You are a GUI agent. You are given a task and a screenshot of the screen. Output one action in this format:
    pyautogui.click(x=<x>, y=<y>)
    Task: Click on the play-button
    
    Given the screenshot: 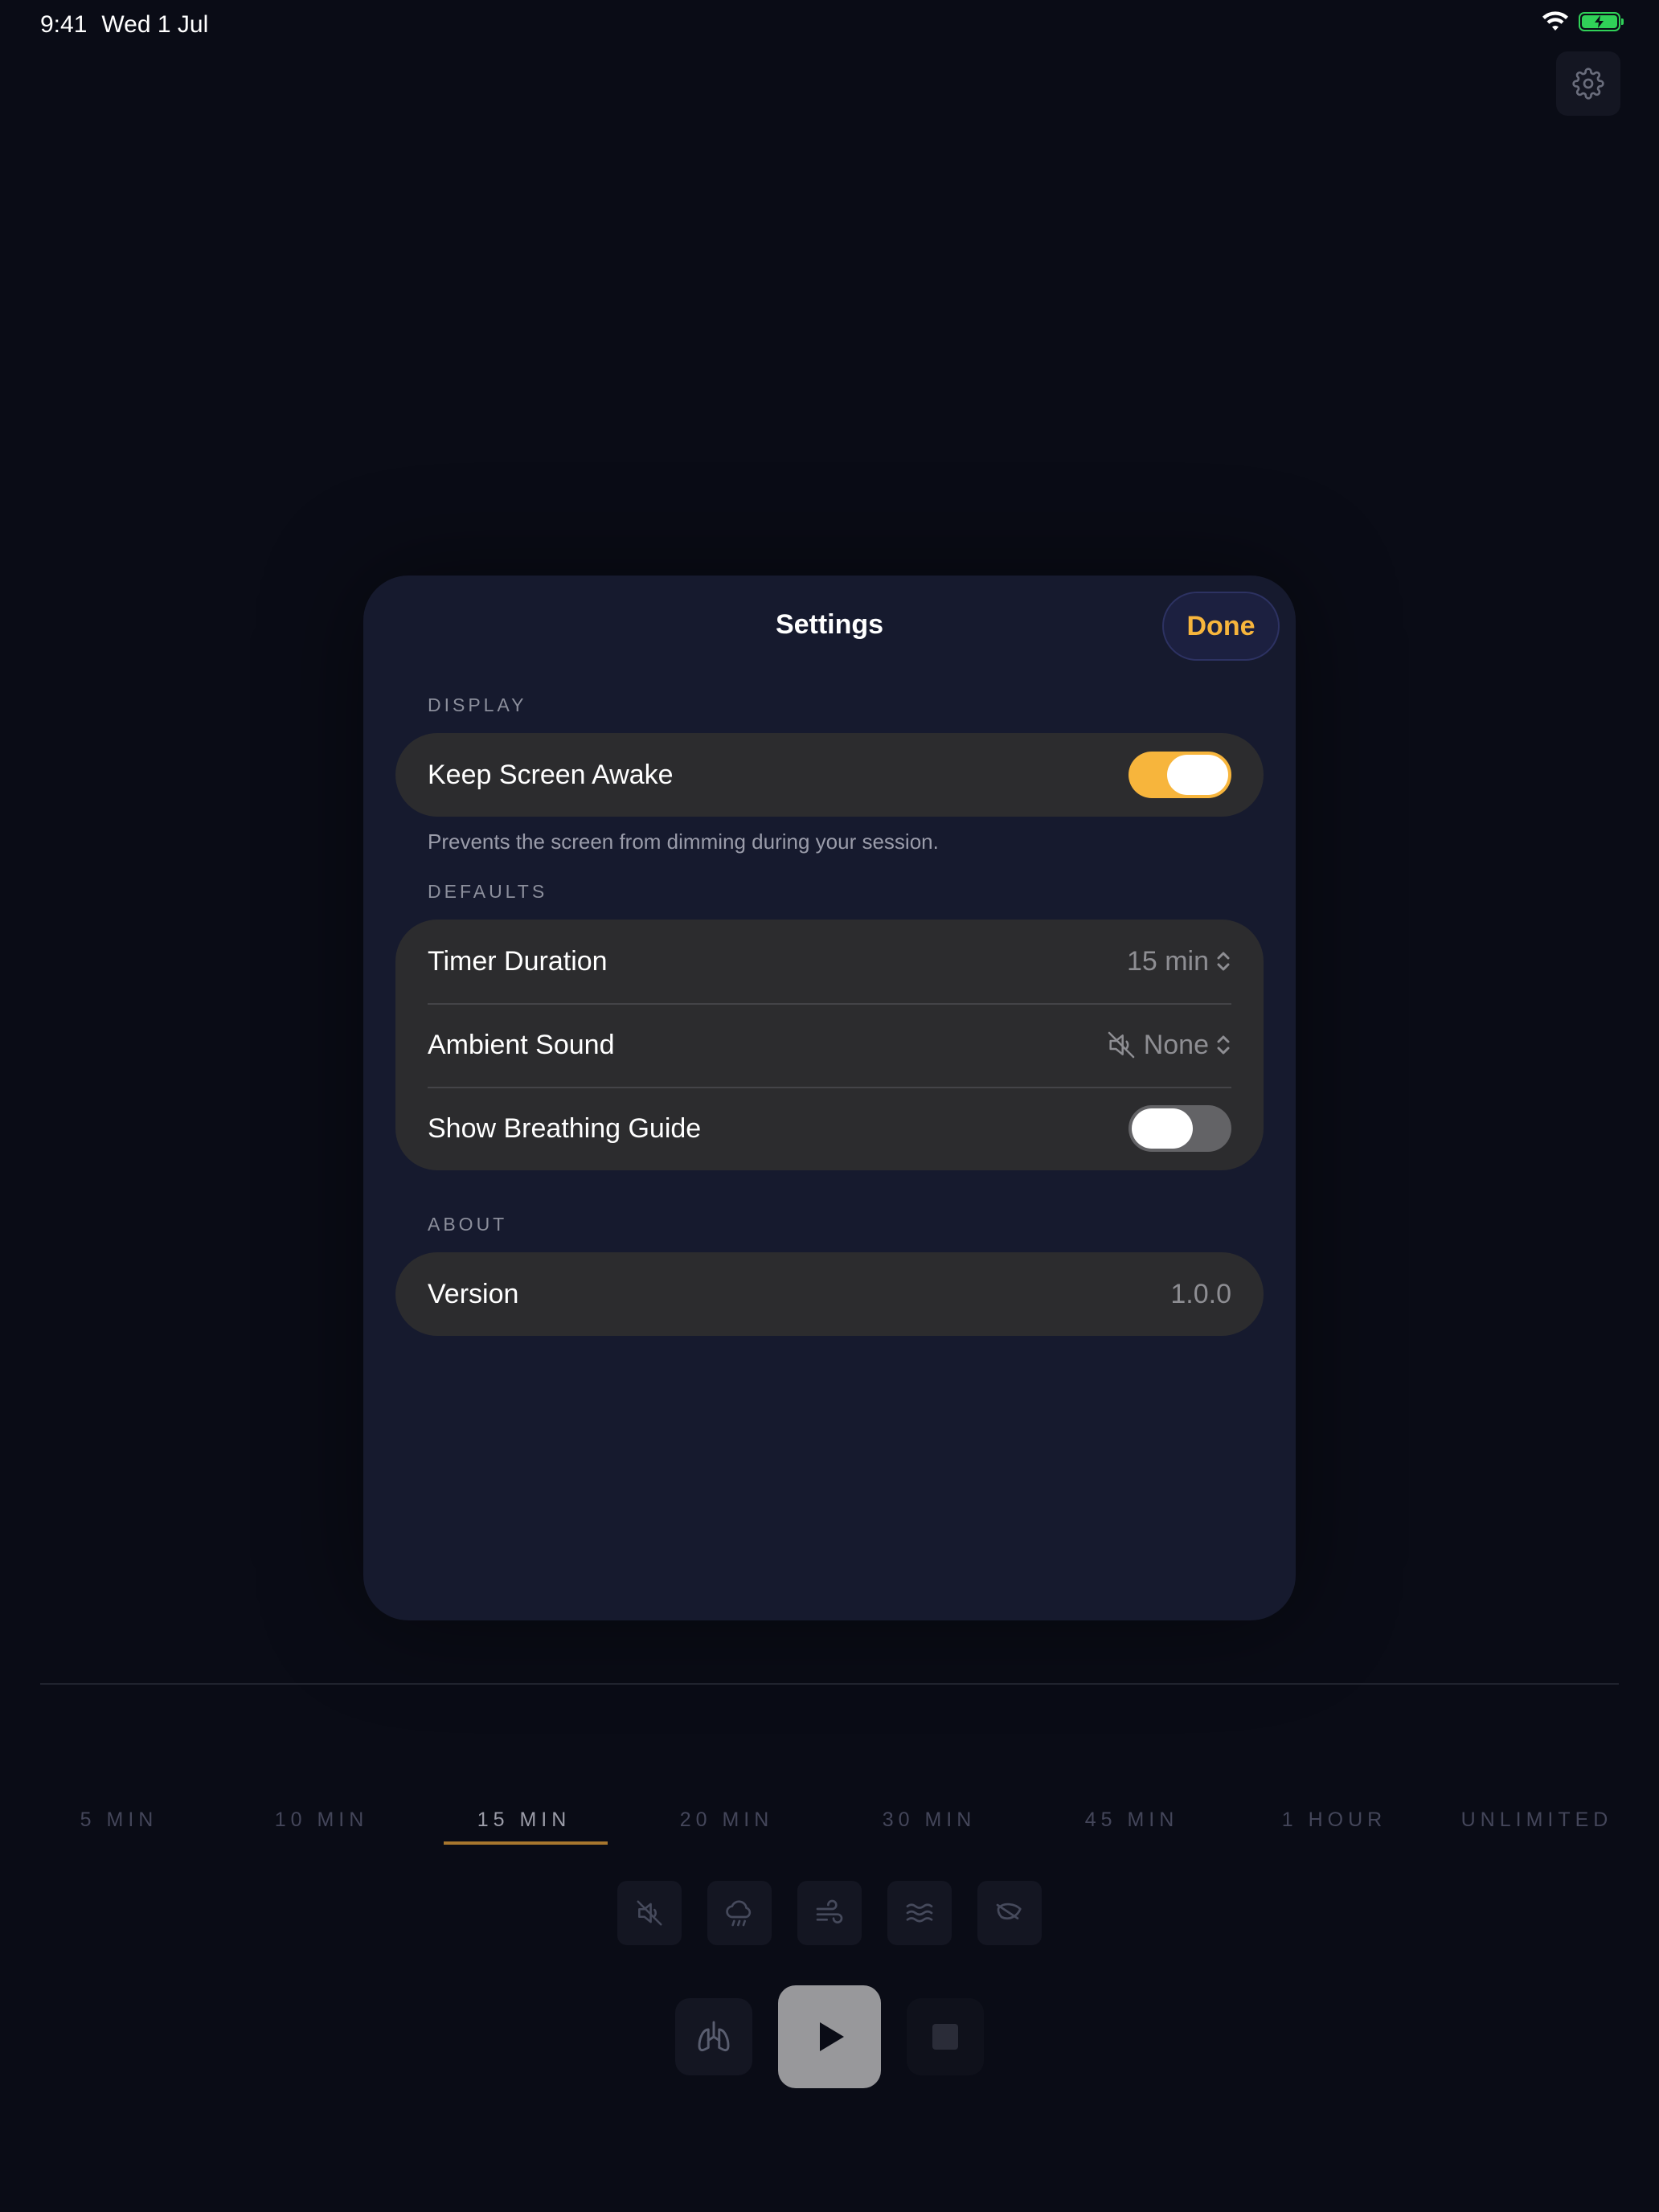 What is the action you would take?
    pyautogui.click(x=829, y=2036)
    